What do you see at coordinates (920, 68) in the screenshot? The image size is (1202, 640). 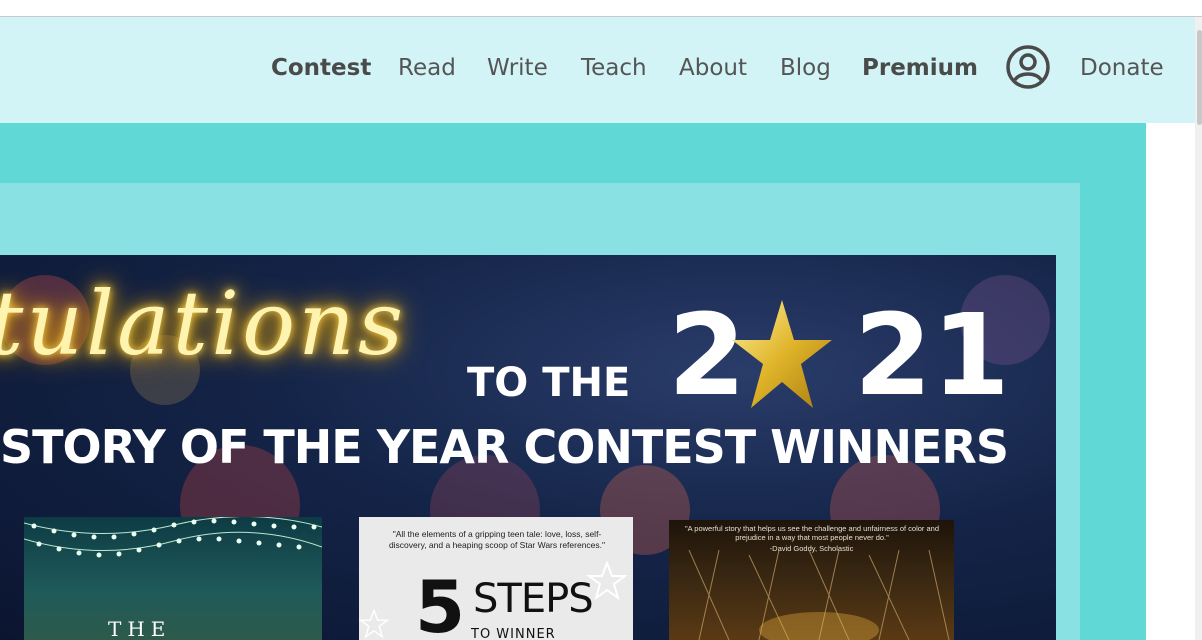 I see `nav-premium: Premium` at bounding box center [920, 68].